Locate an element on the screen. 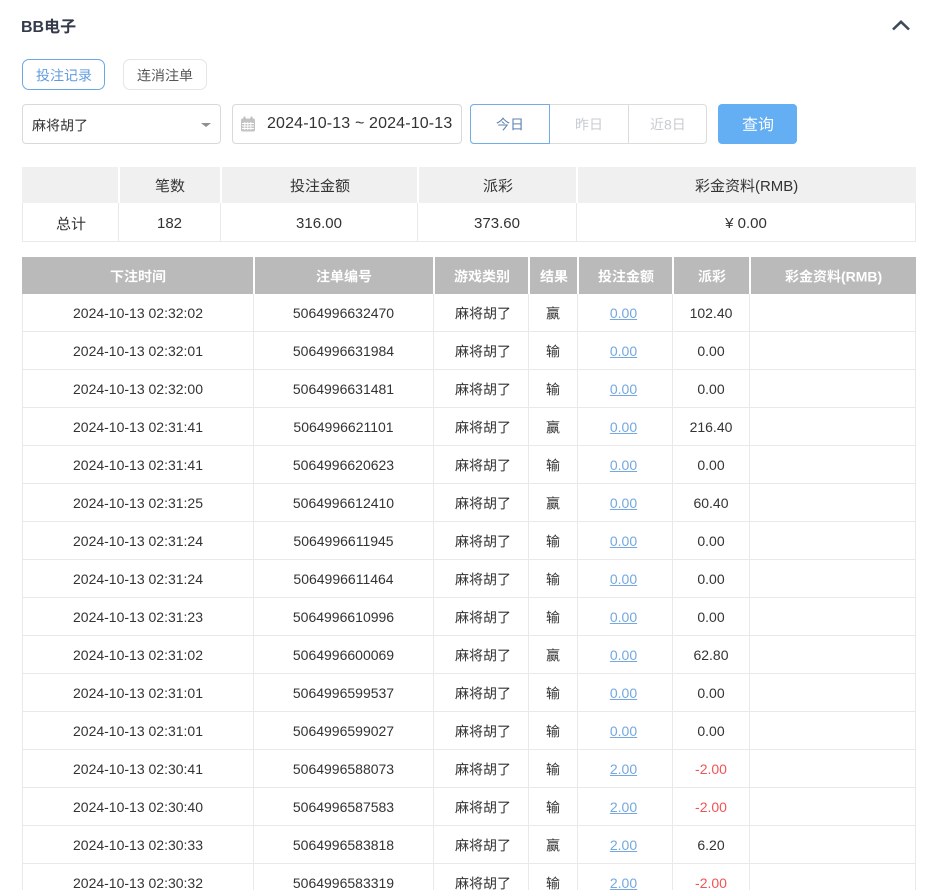 The width and height of the screenshot is (927, 890). svg-text: 8 is located at coordinates (668, 124).